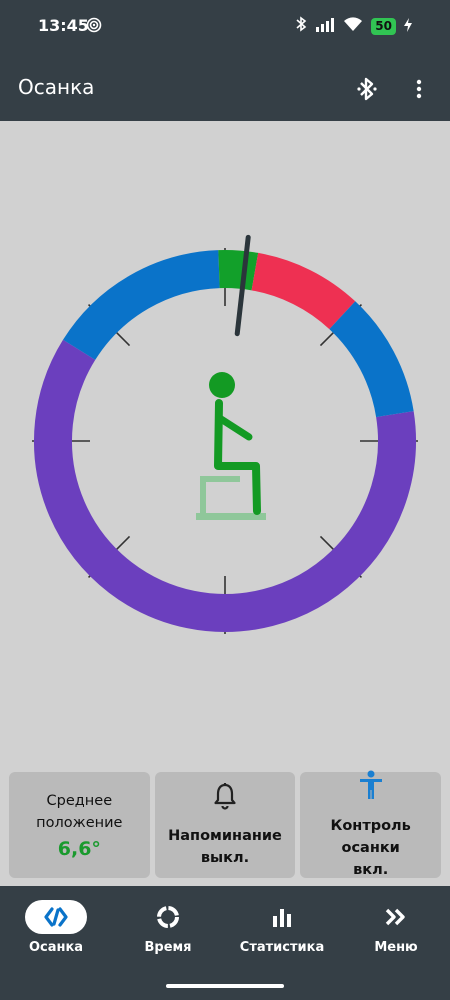 The image size is (450, 1000). I want to click on nav-statistics: Статистика, so click(282, 926).